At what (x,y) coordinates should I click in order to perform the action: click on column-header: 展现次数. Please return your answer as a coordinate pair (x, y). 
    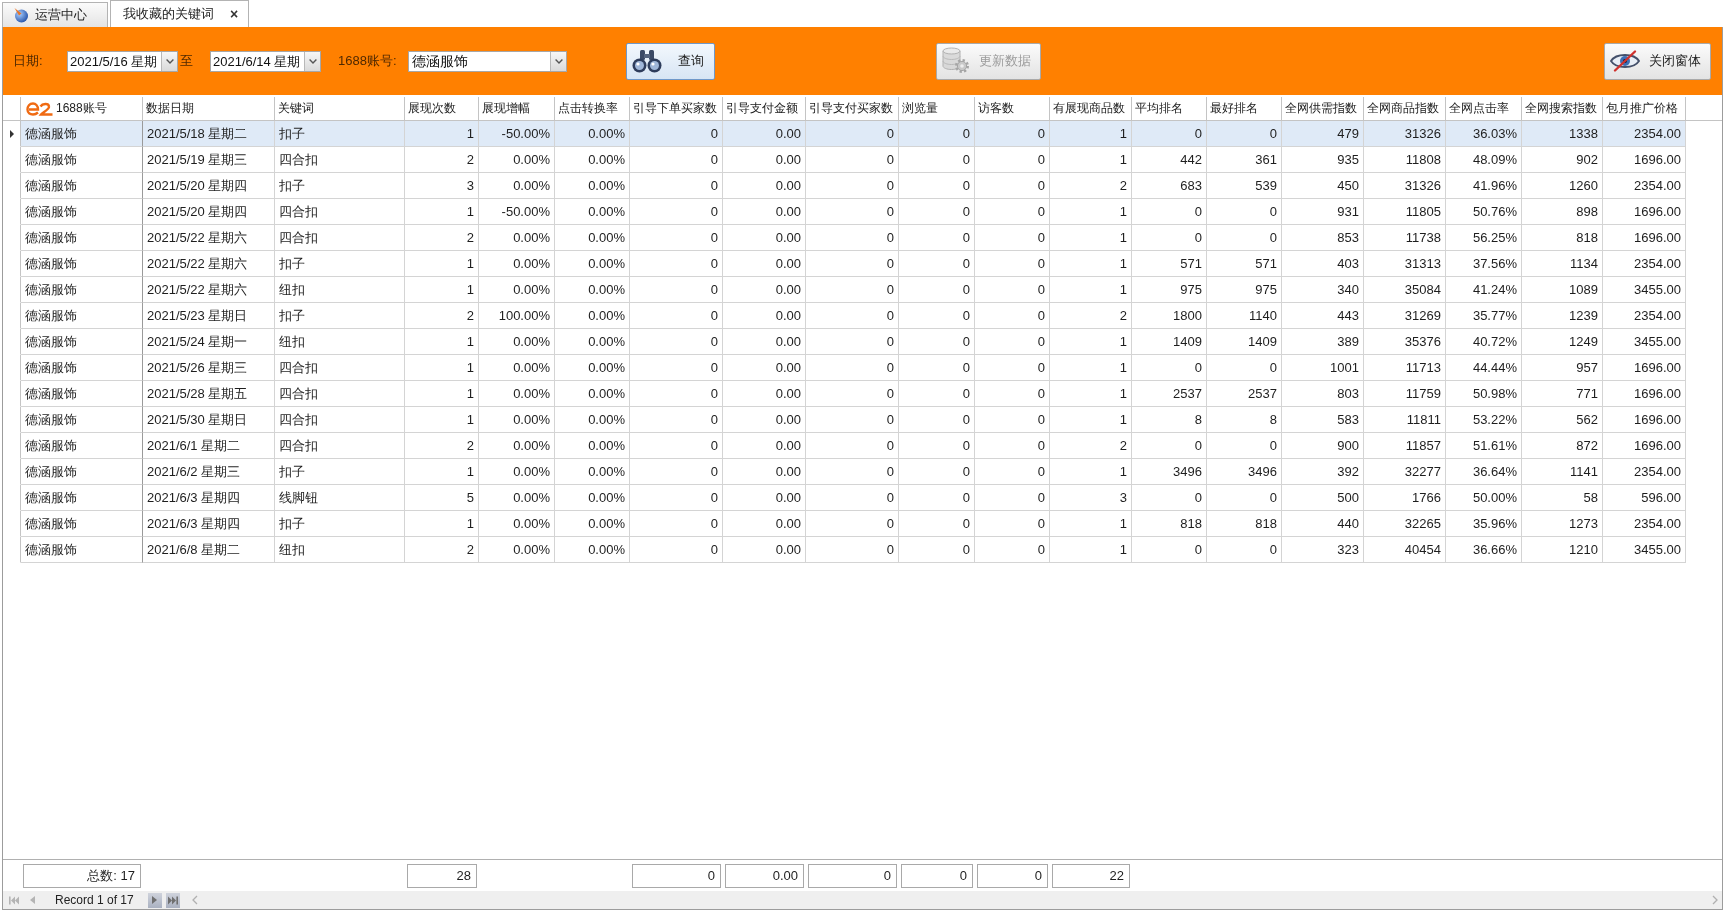
    Looking at the image, I should click on (442, 108).